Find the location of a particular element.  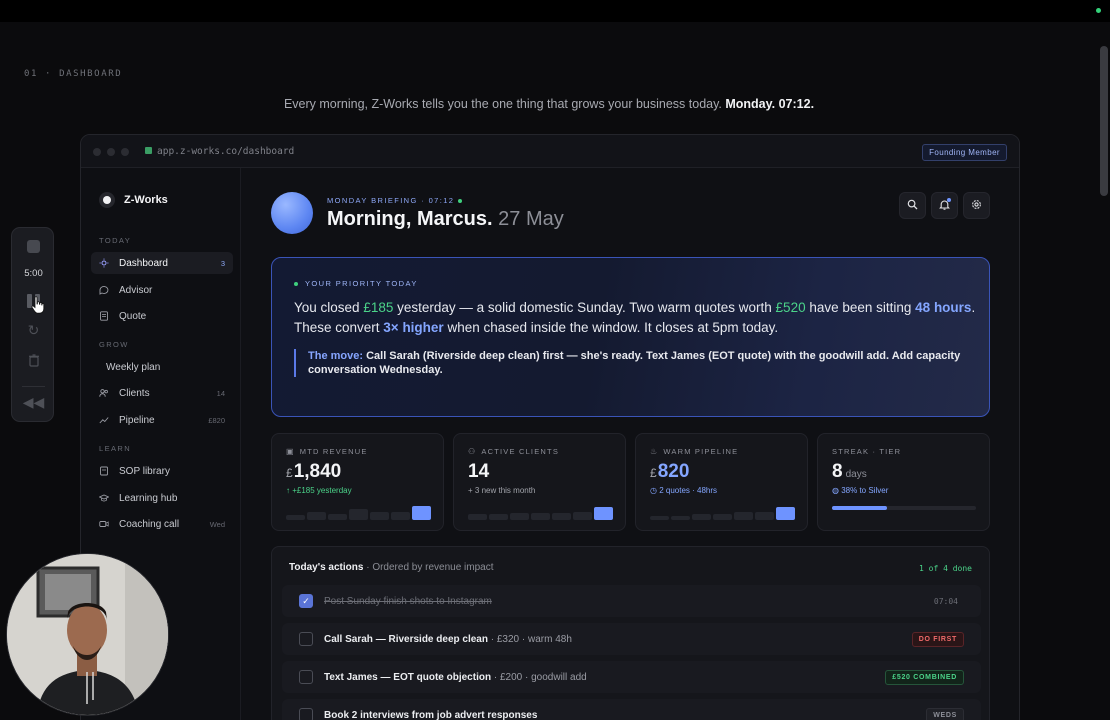

recording-timer: 5:00 is located at coordinates (33, 273).